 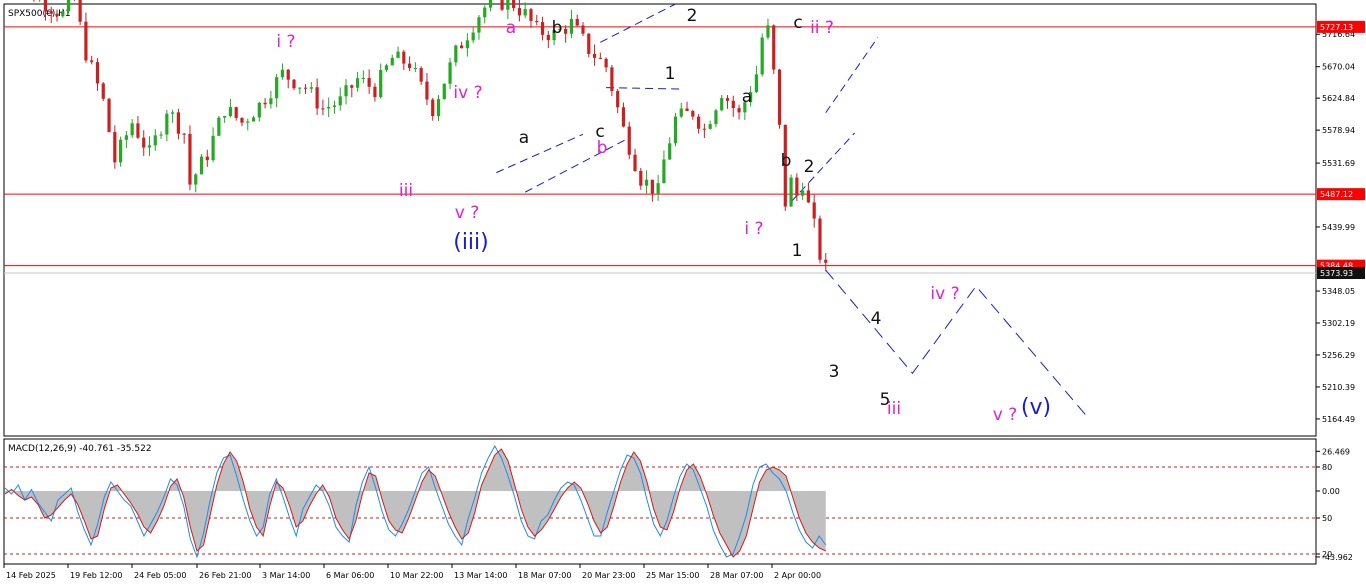 I want to click on time-tick-label: 20 Mar 23:00, so click(x=608, y=575).